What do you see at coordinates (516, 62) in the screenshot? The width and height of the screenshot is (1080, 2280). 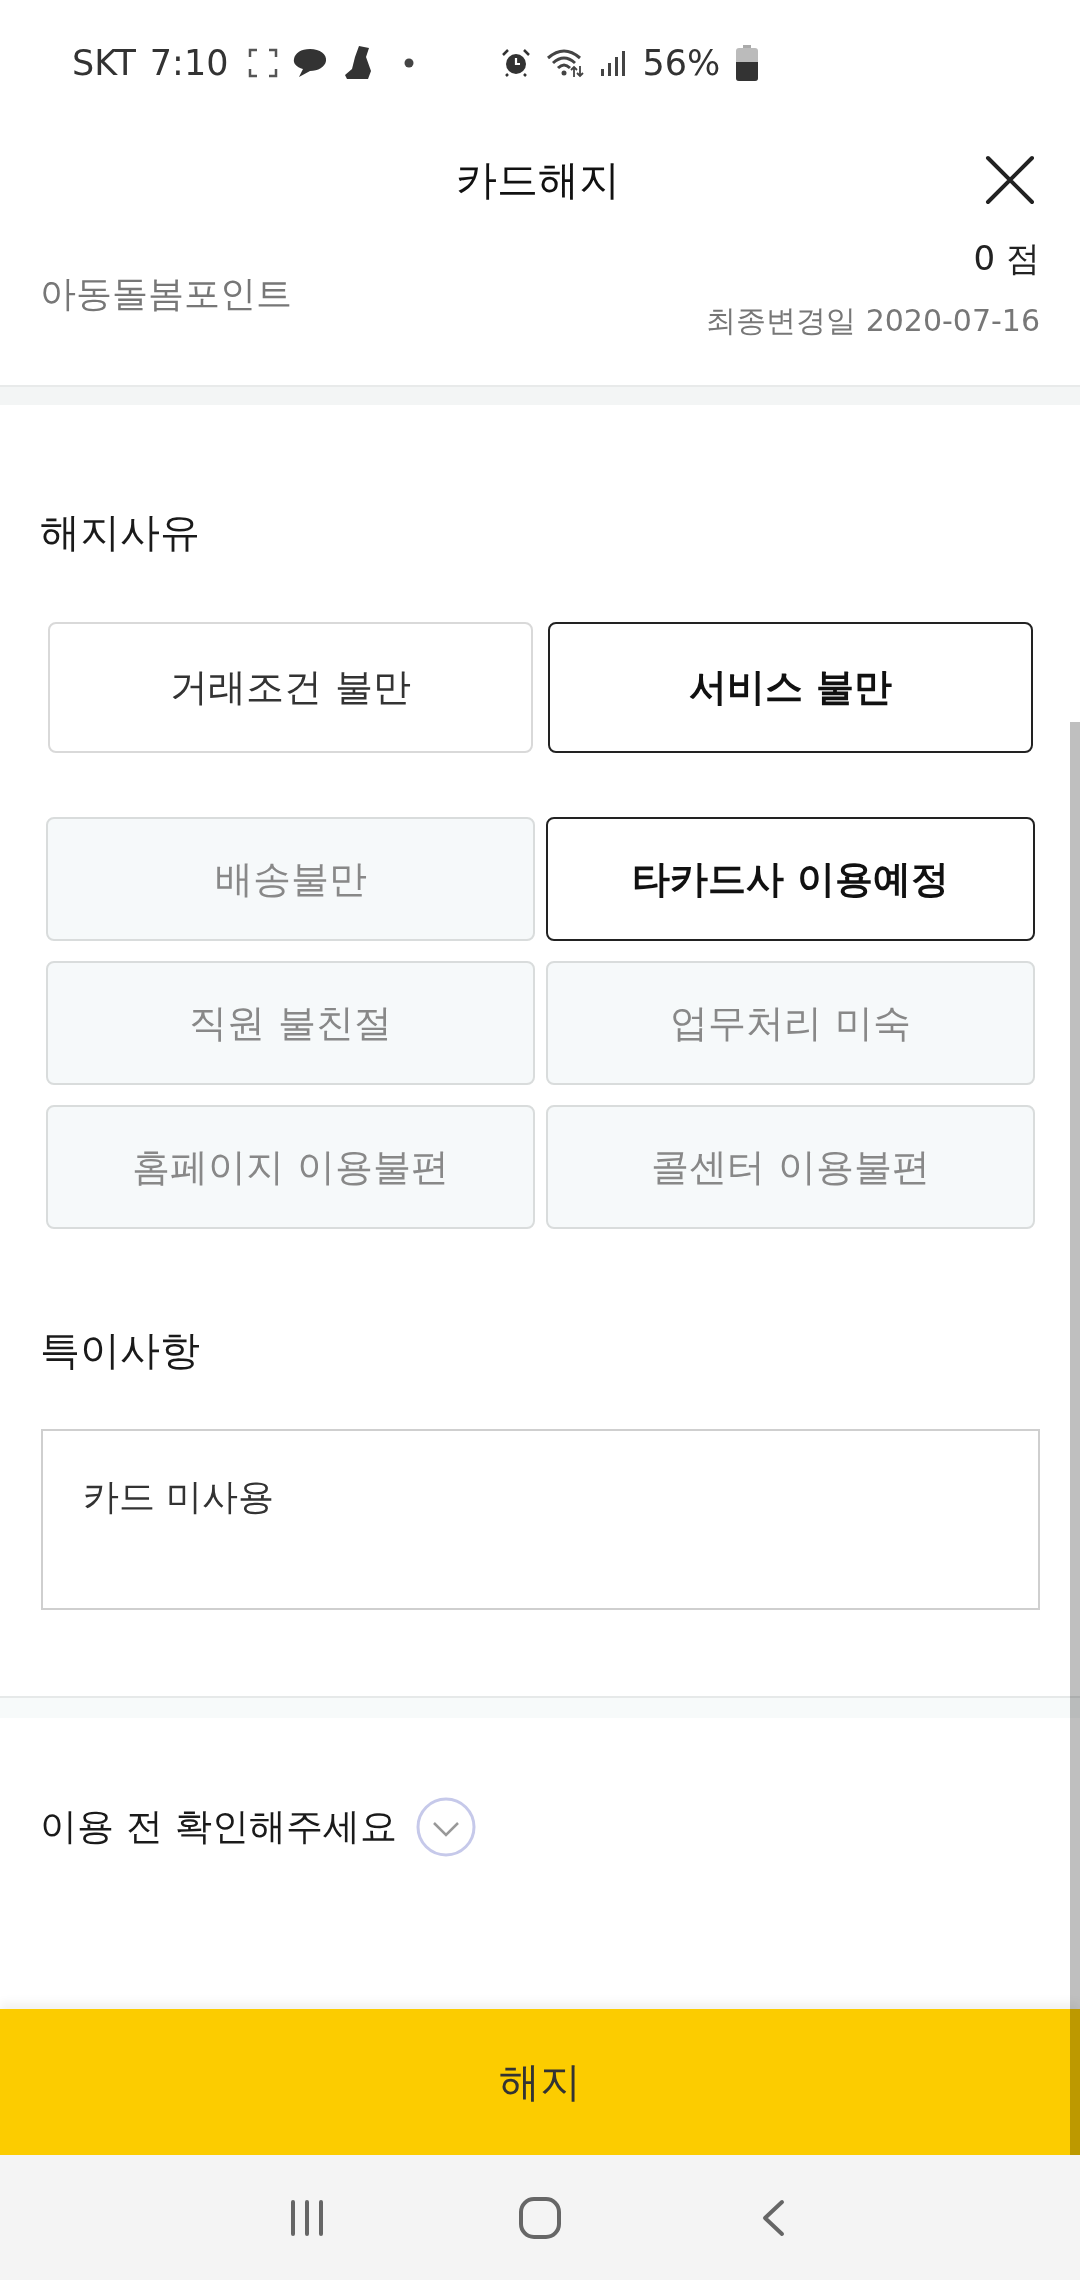 I see `alarm-clock-icon` at bounding box center [516, 62].